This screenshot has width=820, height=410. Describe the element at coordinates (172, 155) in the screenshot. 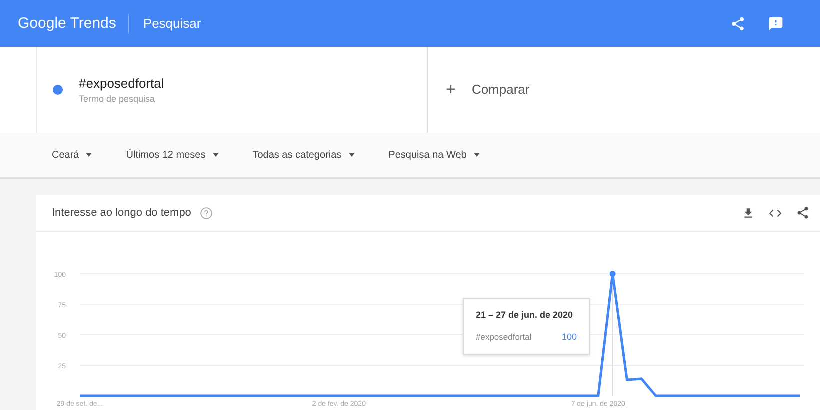

I see `filter-dropdown: Últimos 12 meses` at that location.